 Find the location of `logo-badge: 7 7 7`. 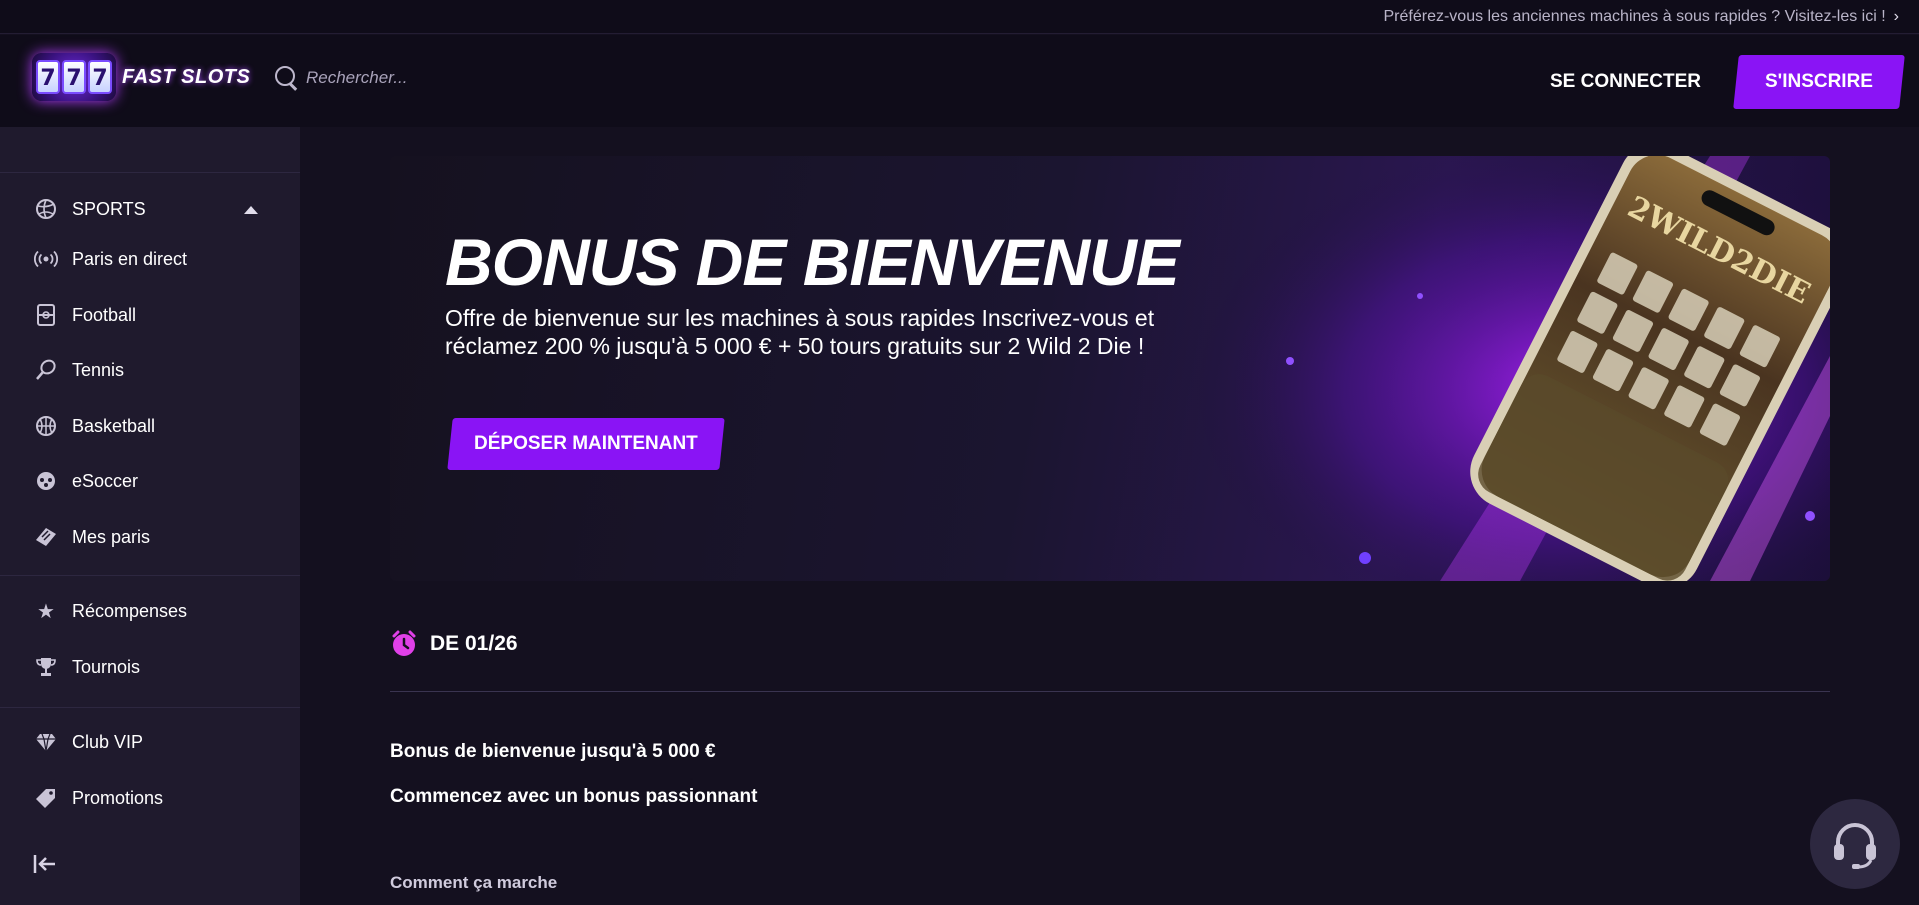

logo-badge: 7 7 7 is located at coordinates (74, 77).